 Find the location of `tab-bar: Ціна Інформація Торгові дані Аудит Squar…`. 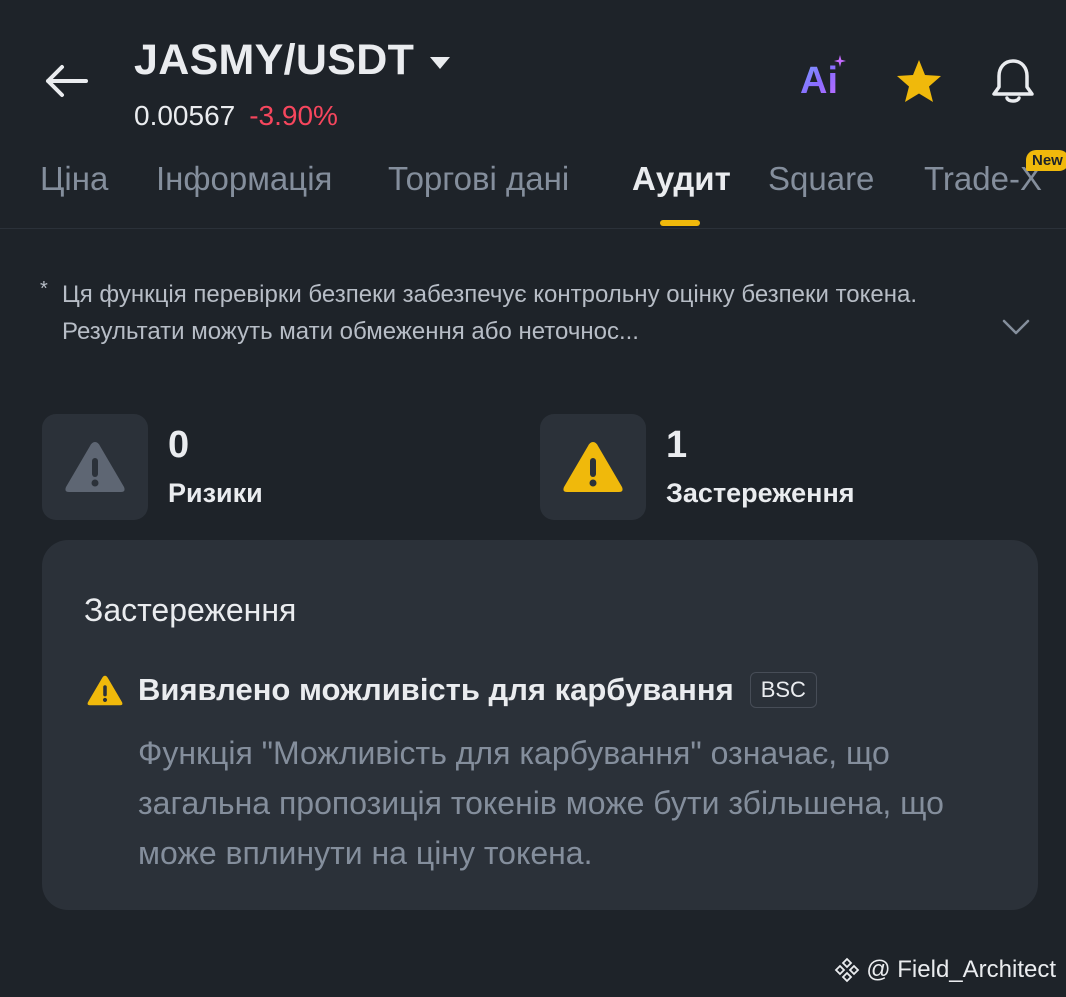

tab-bar: Ціна Інформація Торгові дані Аудит Squar… is located at coordinates (533, 189).